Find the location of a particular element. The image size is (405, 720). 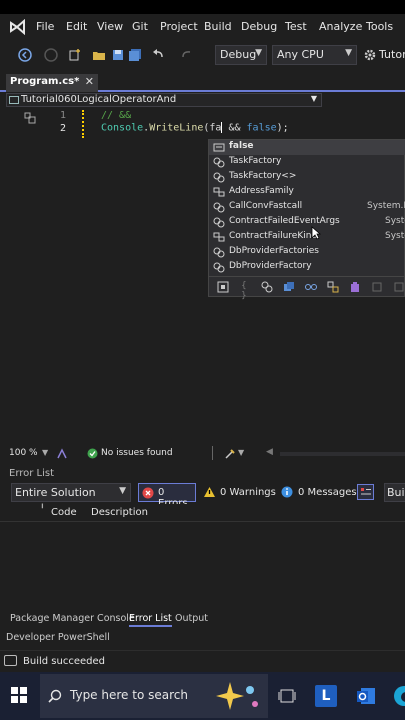

class-token: Console is located at coordinates (122, 128).